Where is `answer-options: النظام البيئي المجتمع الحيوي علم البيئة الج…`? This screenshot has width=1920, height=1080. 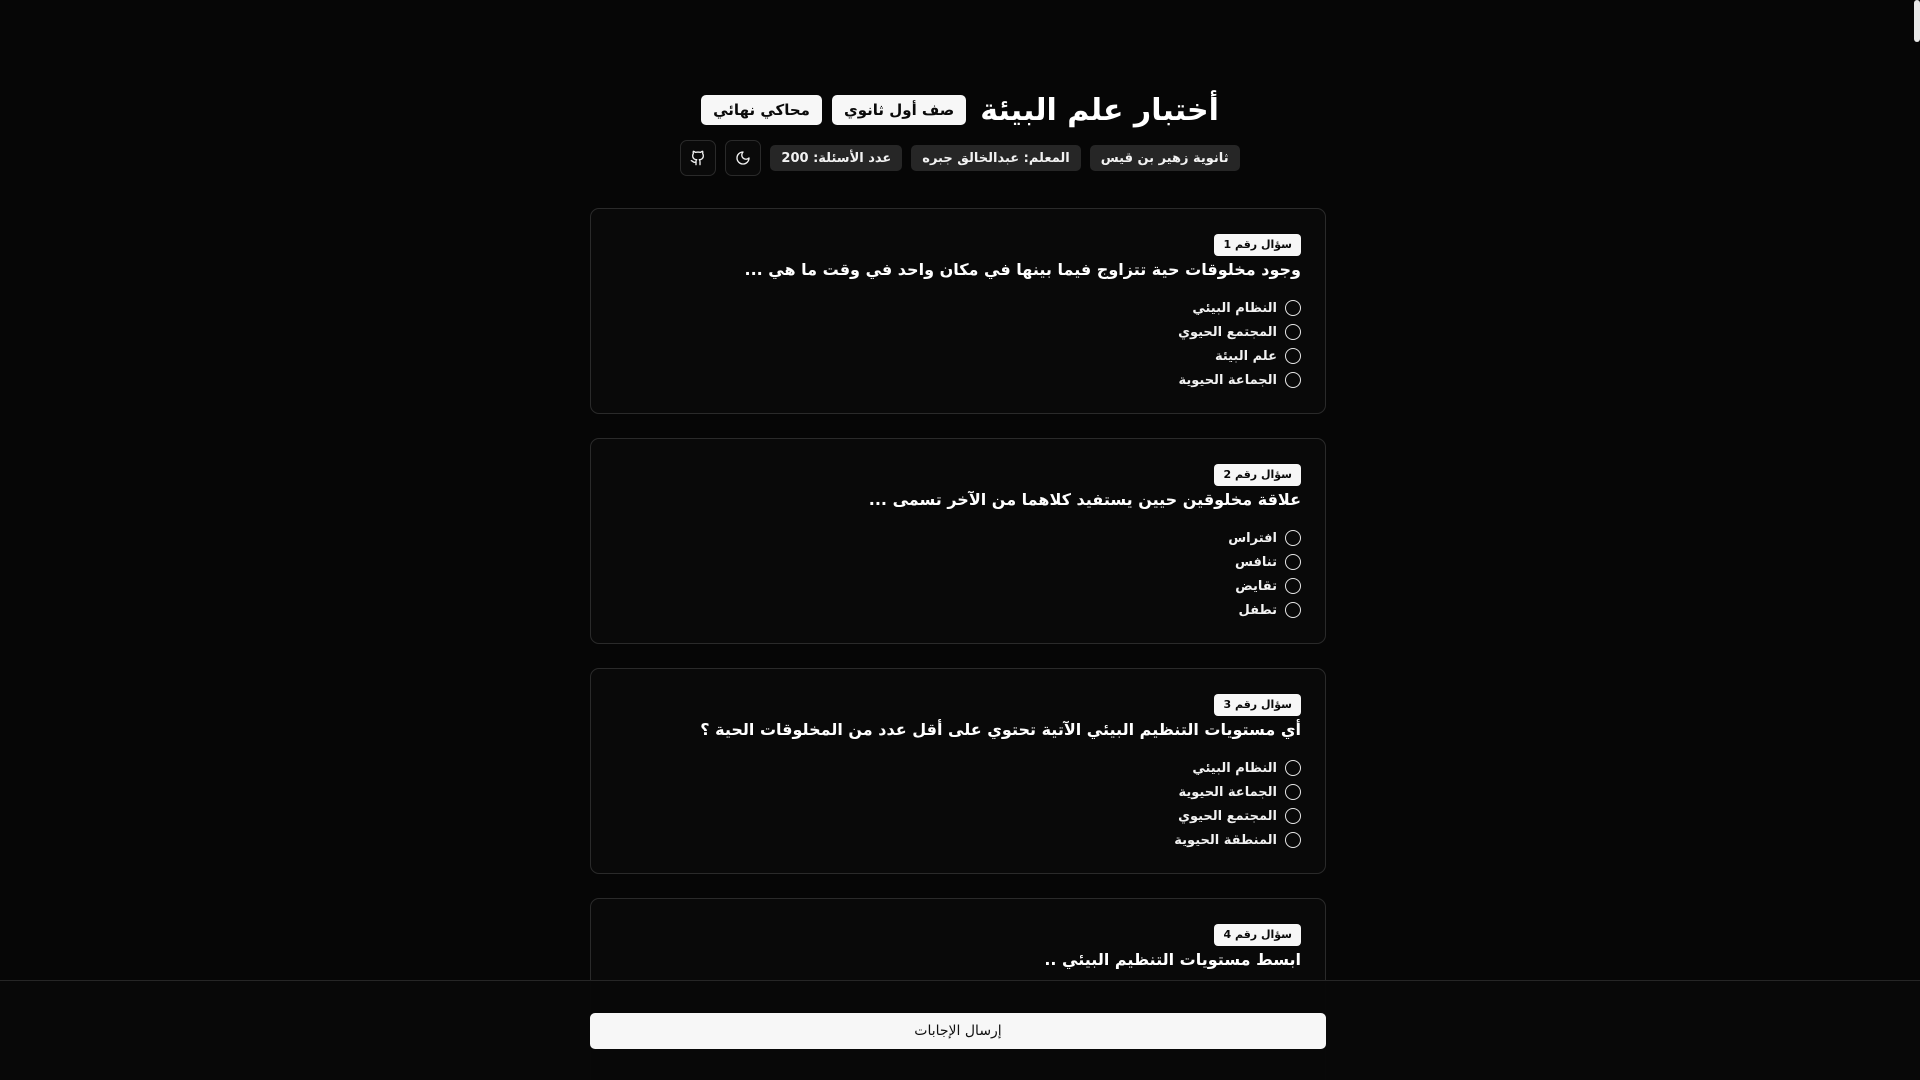
answer-options: النظام البيئي المجتمع الحيوي علم البيئة الج… is located at coordinates (958, 344).